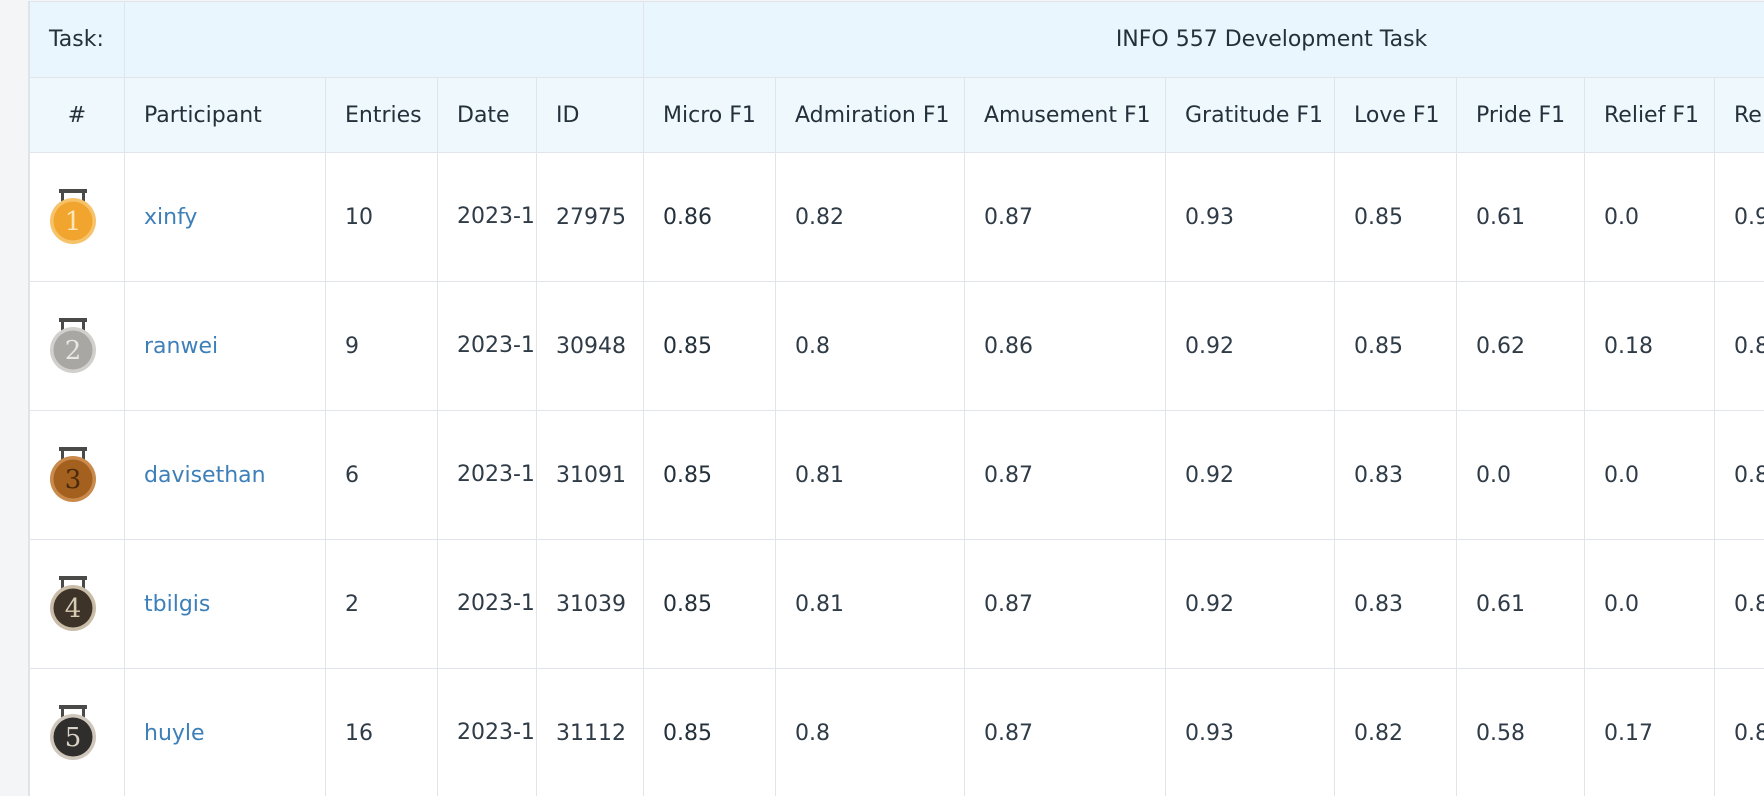  What do you see at coordinates (487, 732) in the screenshot?
I see `date-cell: 2023-12-04 08:24` at bounding box center [487, 732].